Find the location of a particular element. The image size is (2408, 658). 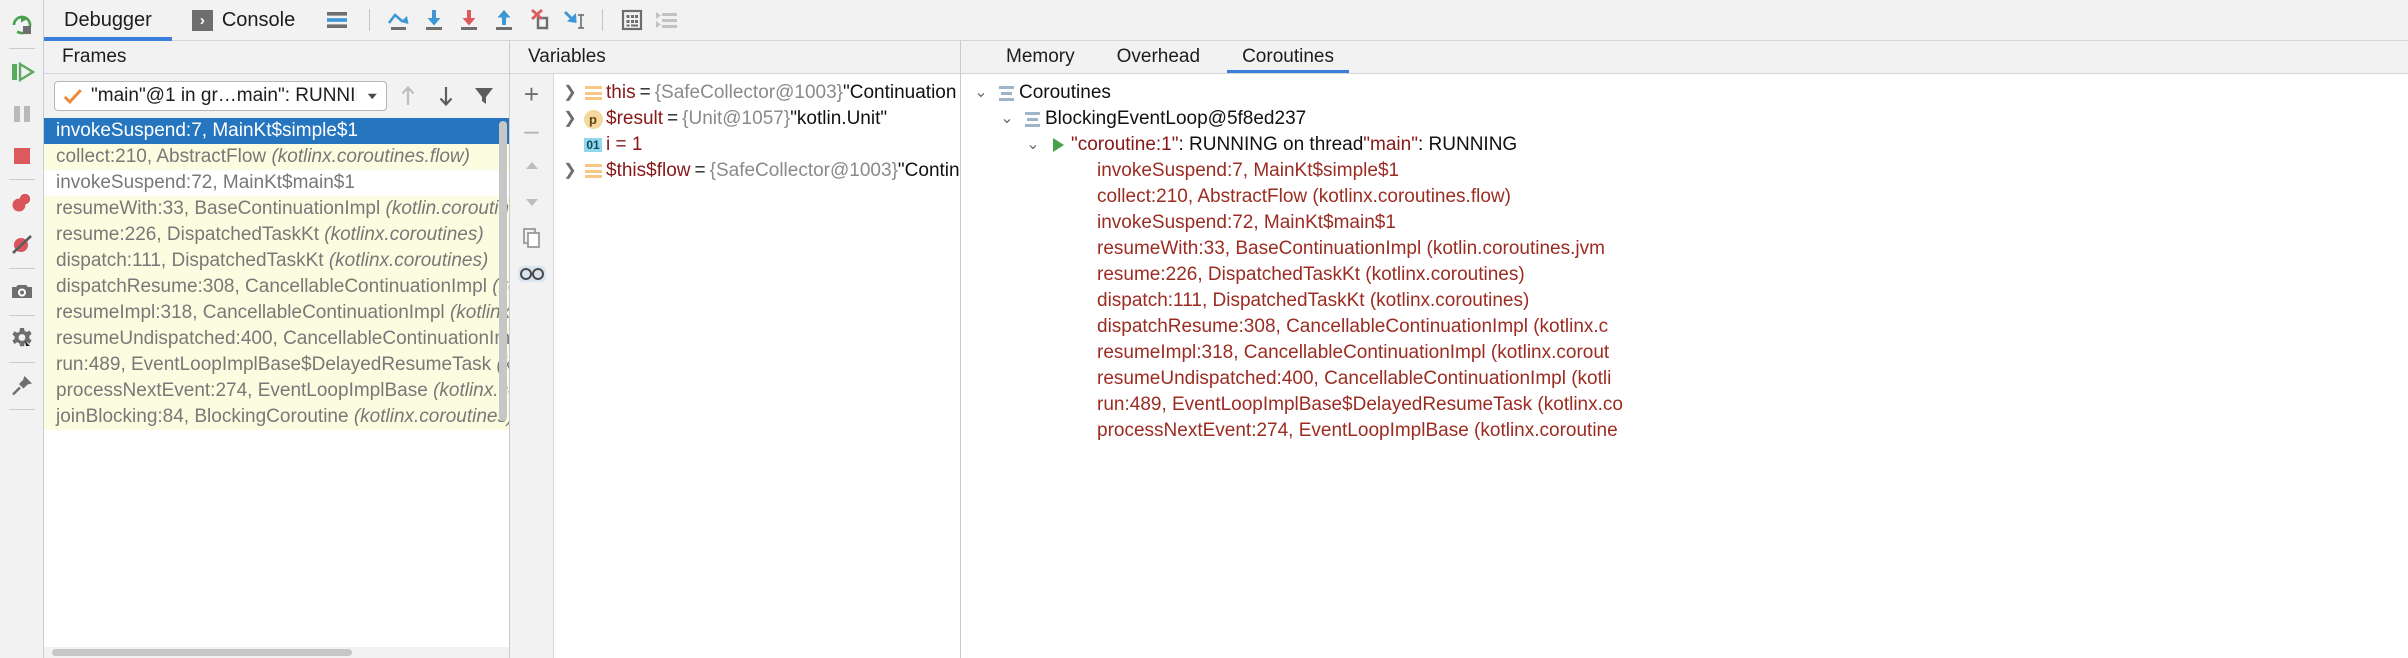

threads-view-button is located at coordinates (666, 20).